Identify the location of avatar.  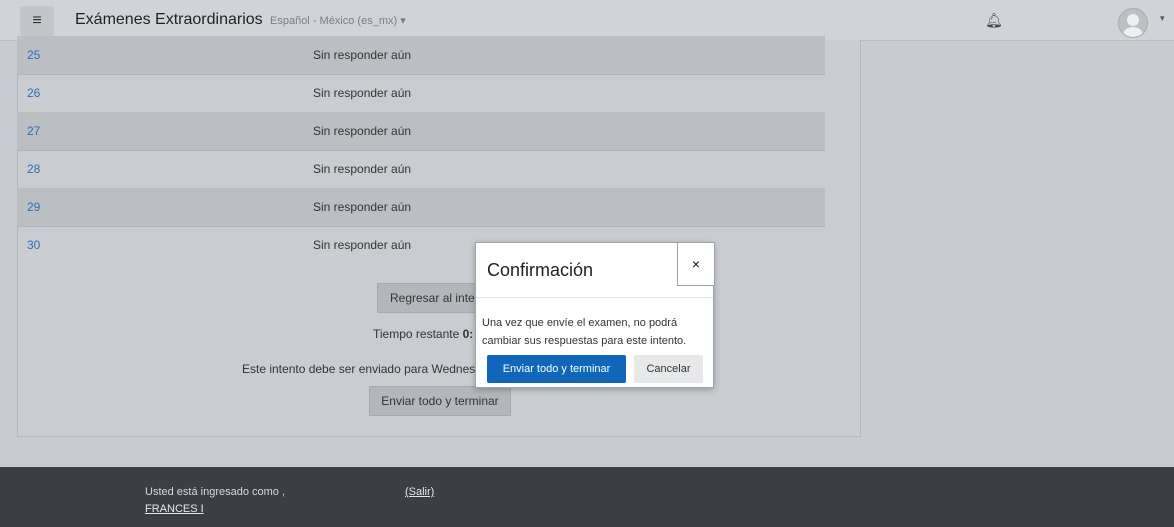
(1133, 23).